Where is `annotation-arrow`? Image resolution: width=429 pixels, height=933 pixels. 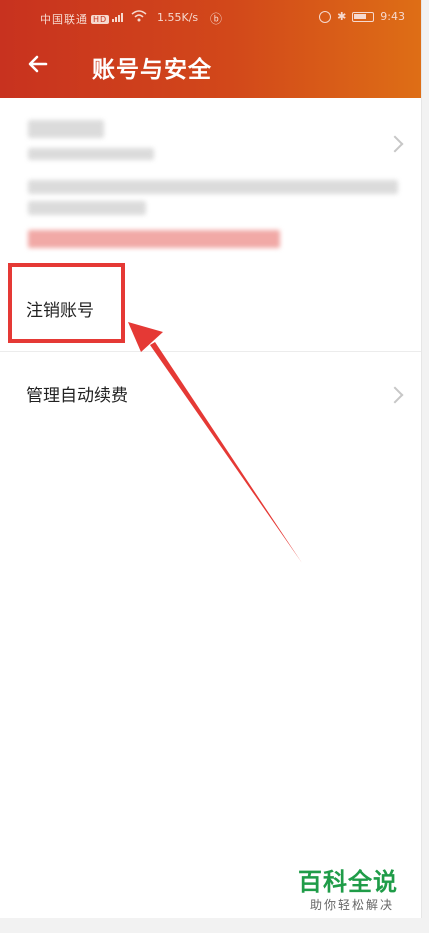
annotation-arrow is located at coordinates (215, 442).